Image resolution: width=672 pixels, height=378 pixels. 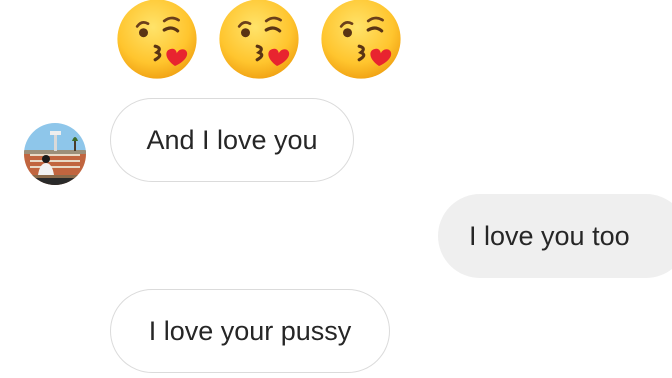 I want to click on message-bubble-received: And I love you, so click(x=232, y=140).